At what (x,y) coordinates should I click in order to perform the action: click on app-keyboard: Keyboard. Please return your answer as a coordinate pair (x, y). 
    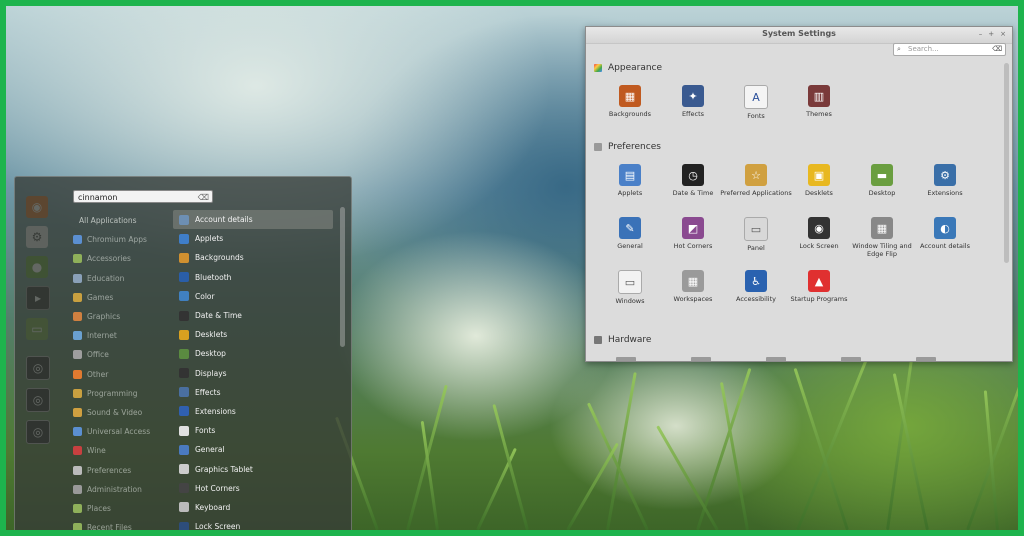
    Looking at the image, I should click on (253, 507).